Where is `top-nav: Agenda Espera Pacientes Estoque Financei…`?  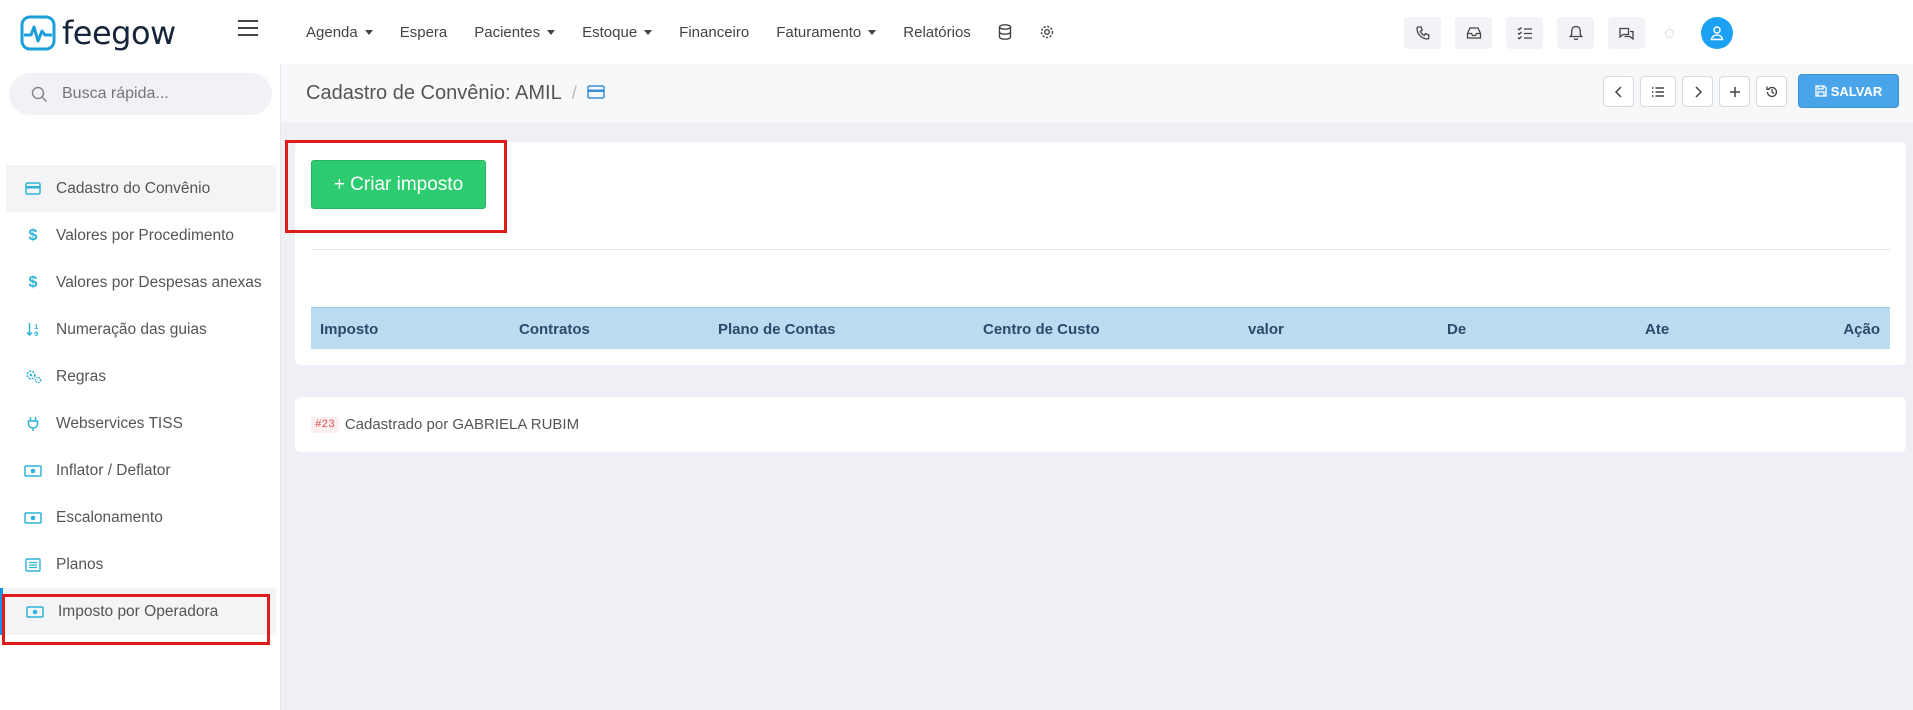 top-nav: Agenda Espera Pacientes Estoque Financei… is located at coordinates (680, 32).